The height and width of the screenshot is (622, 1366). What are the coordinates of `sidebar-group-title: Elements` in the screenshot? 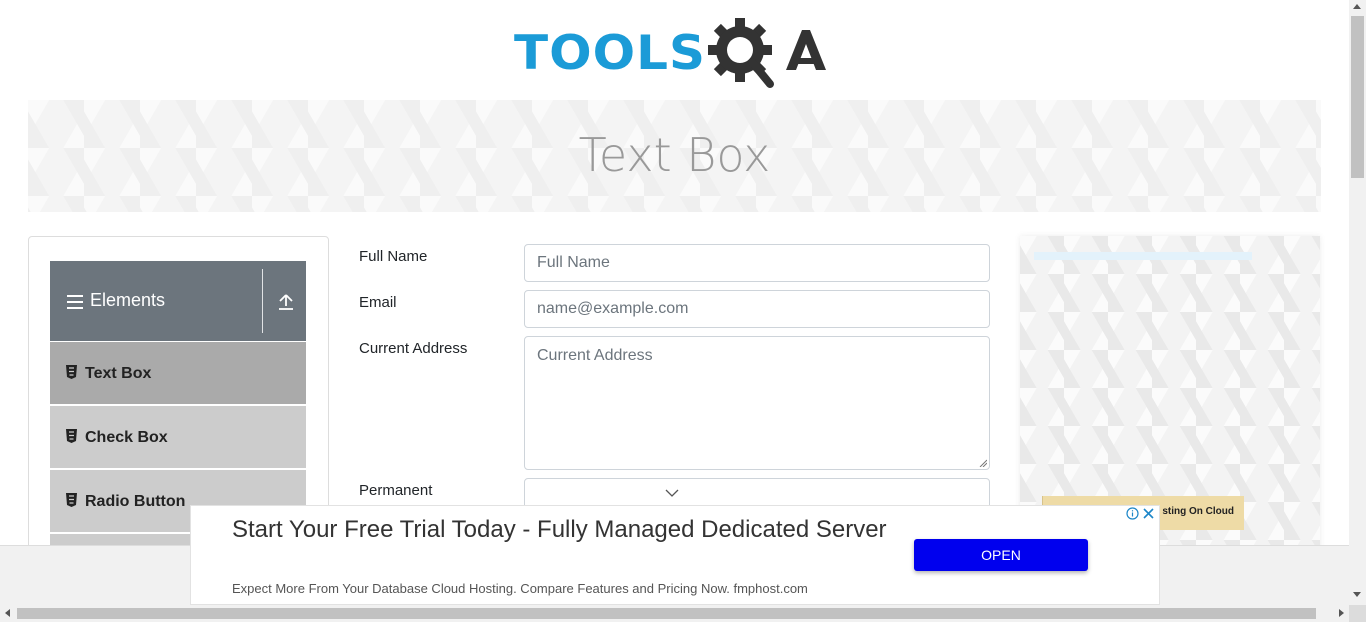 It's located at (128, 300).